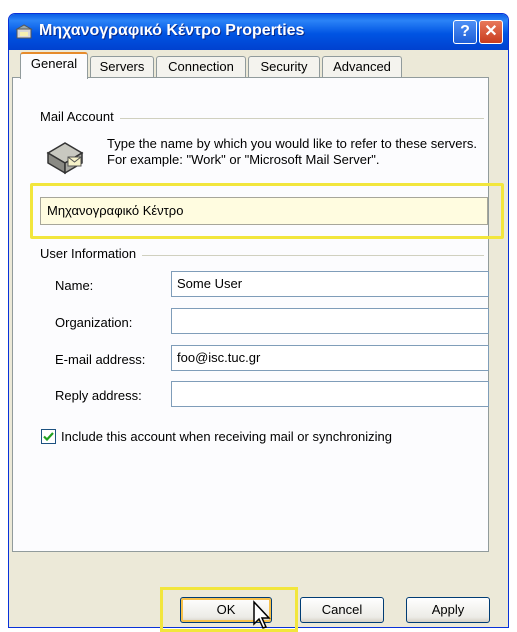  I want to click on include-account-checkbox, so click(48, 436).